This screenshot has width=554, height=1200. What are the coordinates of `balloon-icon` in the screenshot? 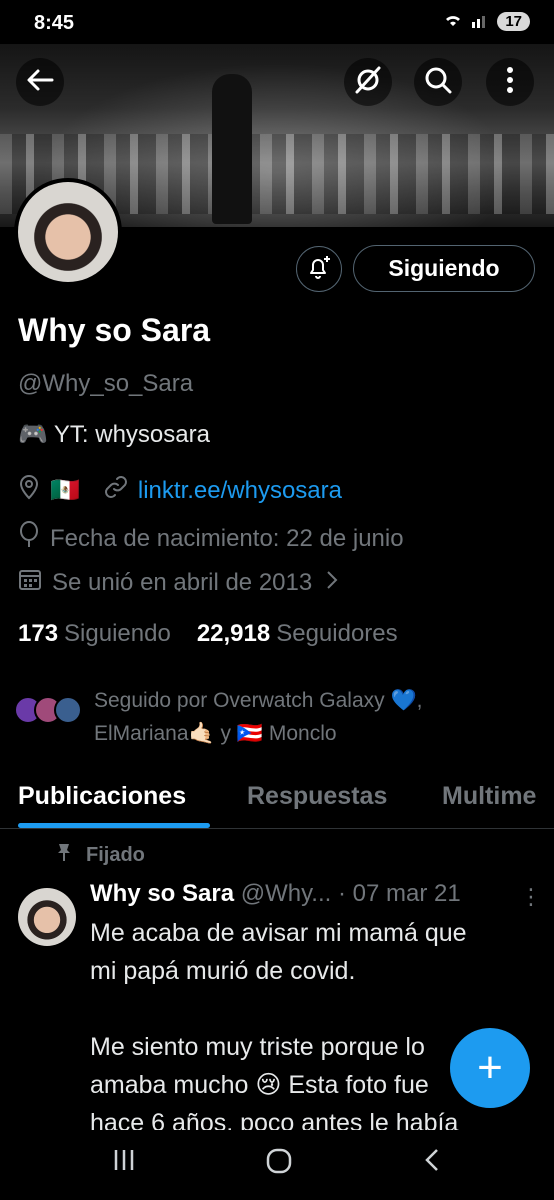 It's located at (34, 538).